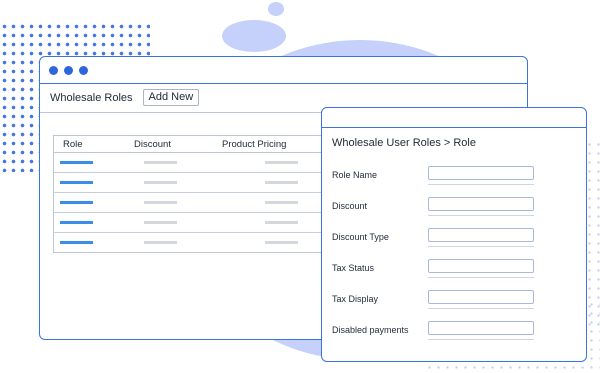  I want to click on page-header: Wholesale Roles Add New, so click(125, 97).